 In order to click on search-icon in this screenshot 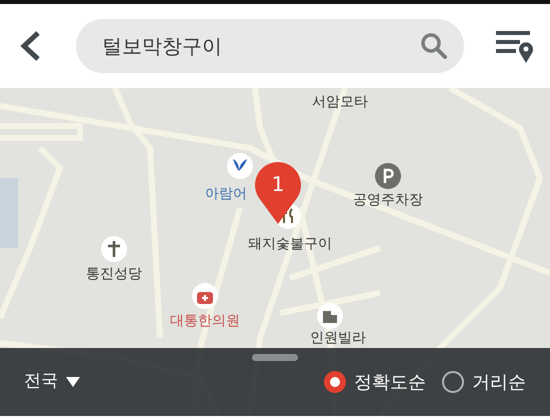, I will do `click(434, 46)`.